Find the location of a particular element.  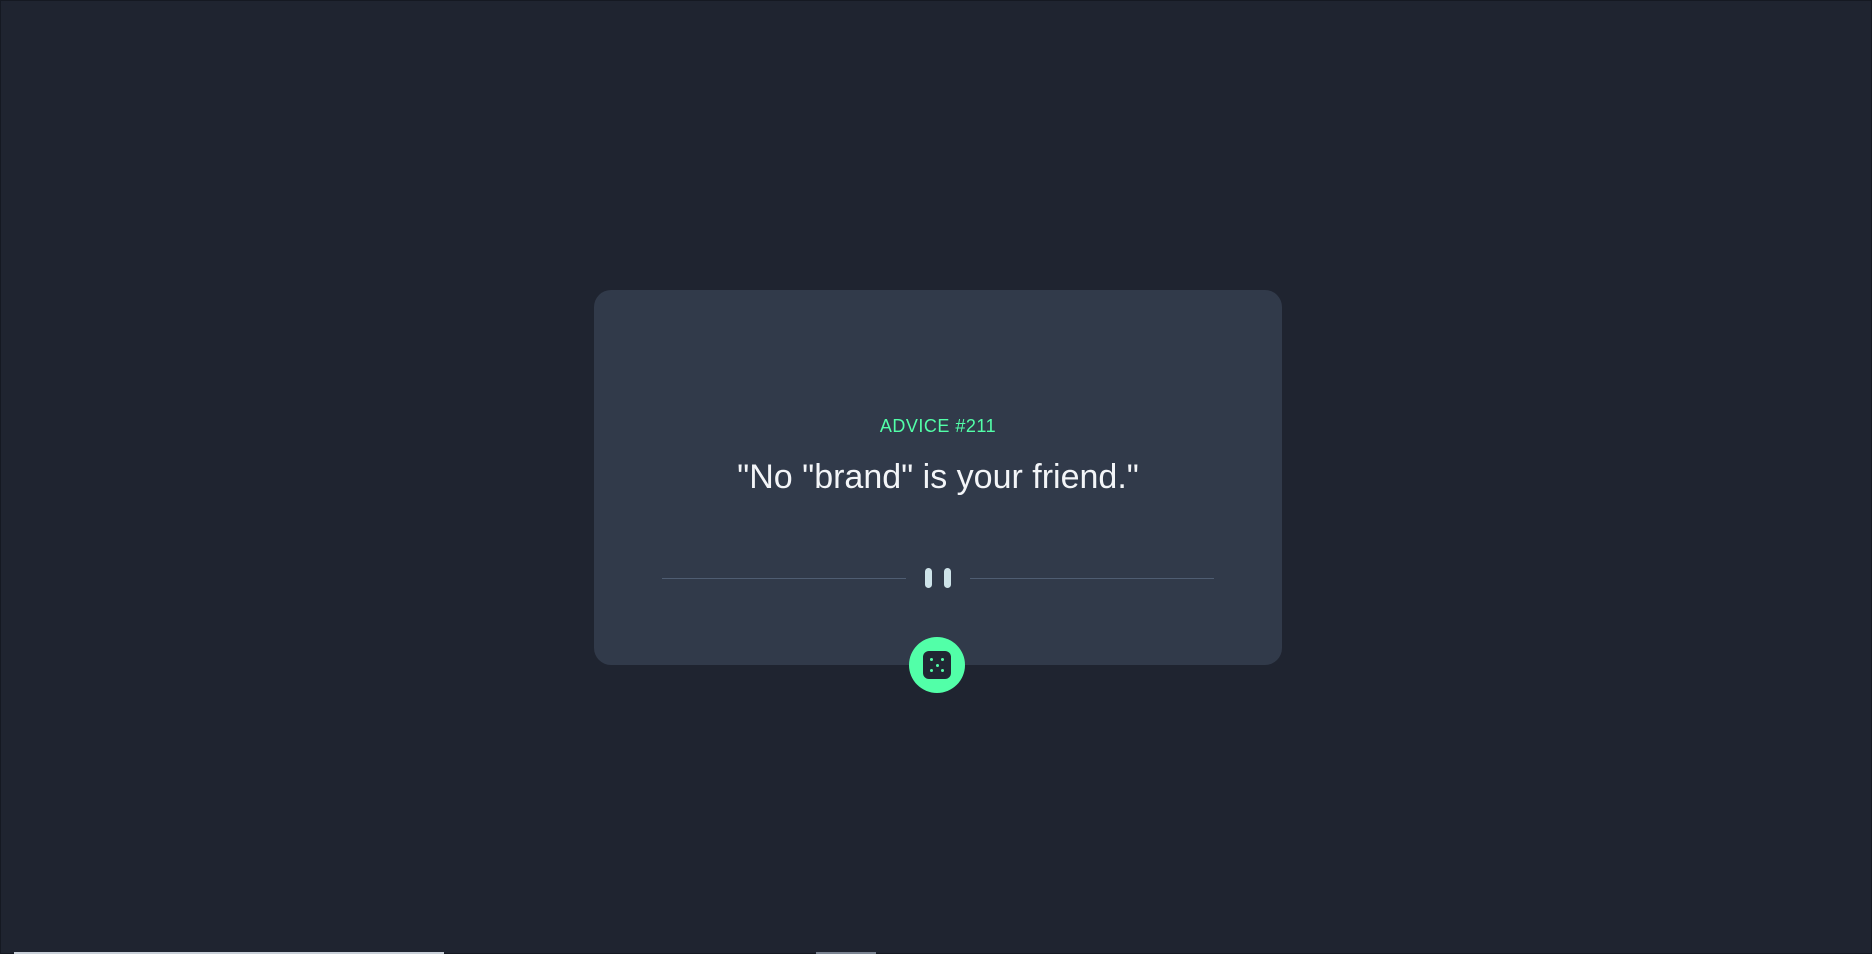

pause-icon is located at coordinates (938, 578).